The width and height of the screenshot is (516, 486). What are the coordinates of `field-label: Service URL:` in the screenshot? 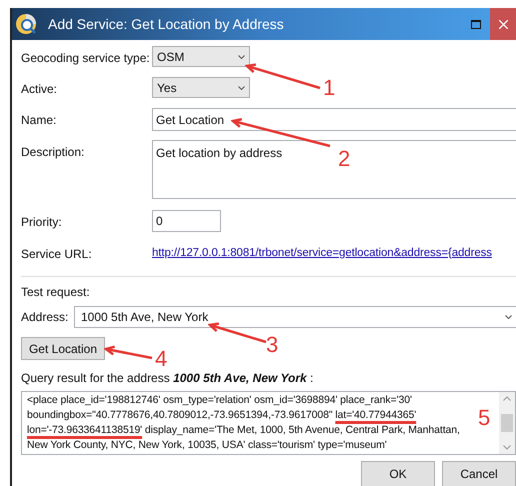 It's located at (57, 254).